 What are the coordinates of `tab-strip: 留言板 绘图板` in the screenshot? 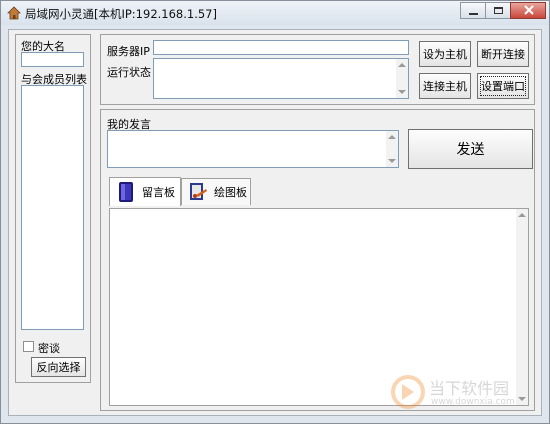 It's located at (319, 192).